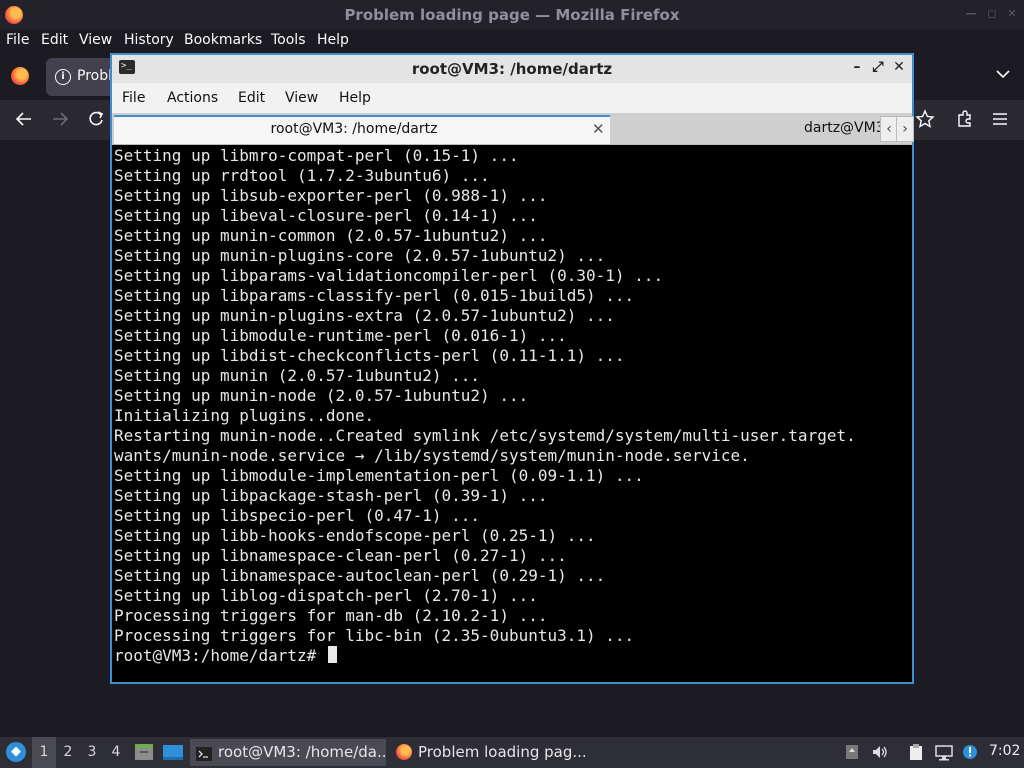 The image size is (1024, 768). What do you see at coordinates (512, 656) in the screenshot?
I see `terminal-prompt-line: root@VM3:/home/dartz#` at bounding box center [512, 656].